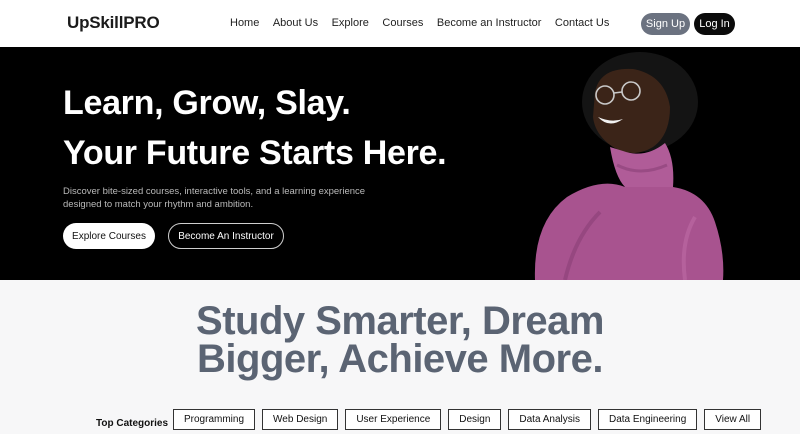 This screenshot has height=434, width=800. Describe the element at coordinates (255, 153) in the screenshot. I see `hero-headline-line2: Your Future Starts Here.` at that location.